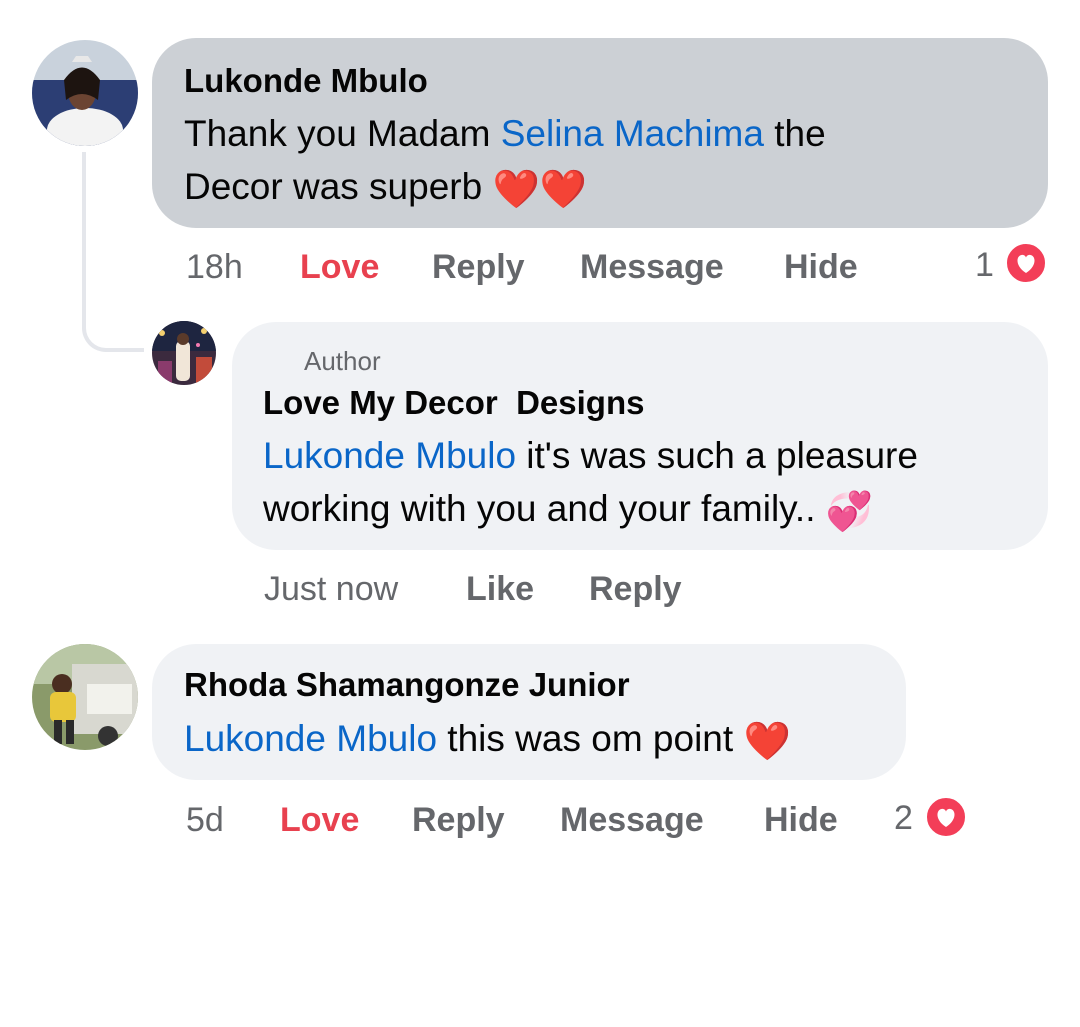 Image resolution: width=1080 pixels, height=1027 pixels. What do you see at coordinates (544, 508) in the screenshot?
I see `comment-text-segment: working with you and your family..` at bounding box center [544, 508].